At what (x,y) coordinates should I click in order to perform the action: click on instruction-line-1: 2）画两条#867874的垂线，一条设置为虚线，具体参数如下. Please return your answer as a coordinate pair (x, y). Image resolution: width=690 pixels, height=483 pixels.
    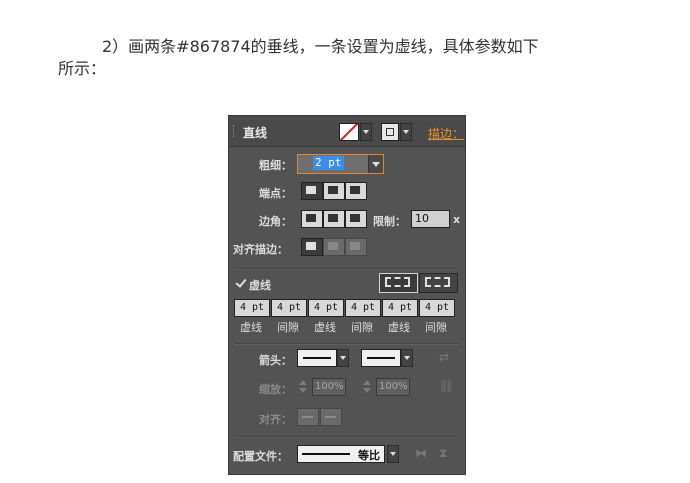
    Looking at the image, I should click on (320, 46).